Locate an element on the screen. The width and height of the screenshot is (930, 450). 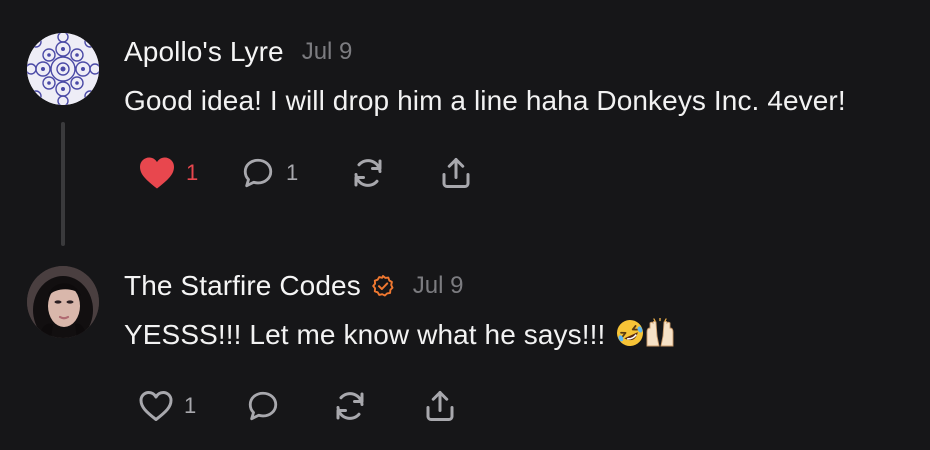
mandala-avatar-icon is located at coordinates (63, 69).